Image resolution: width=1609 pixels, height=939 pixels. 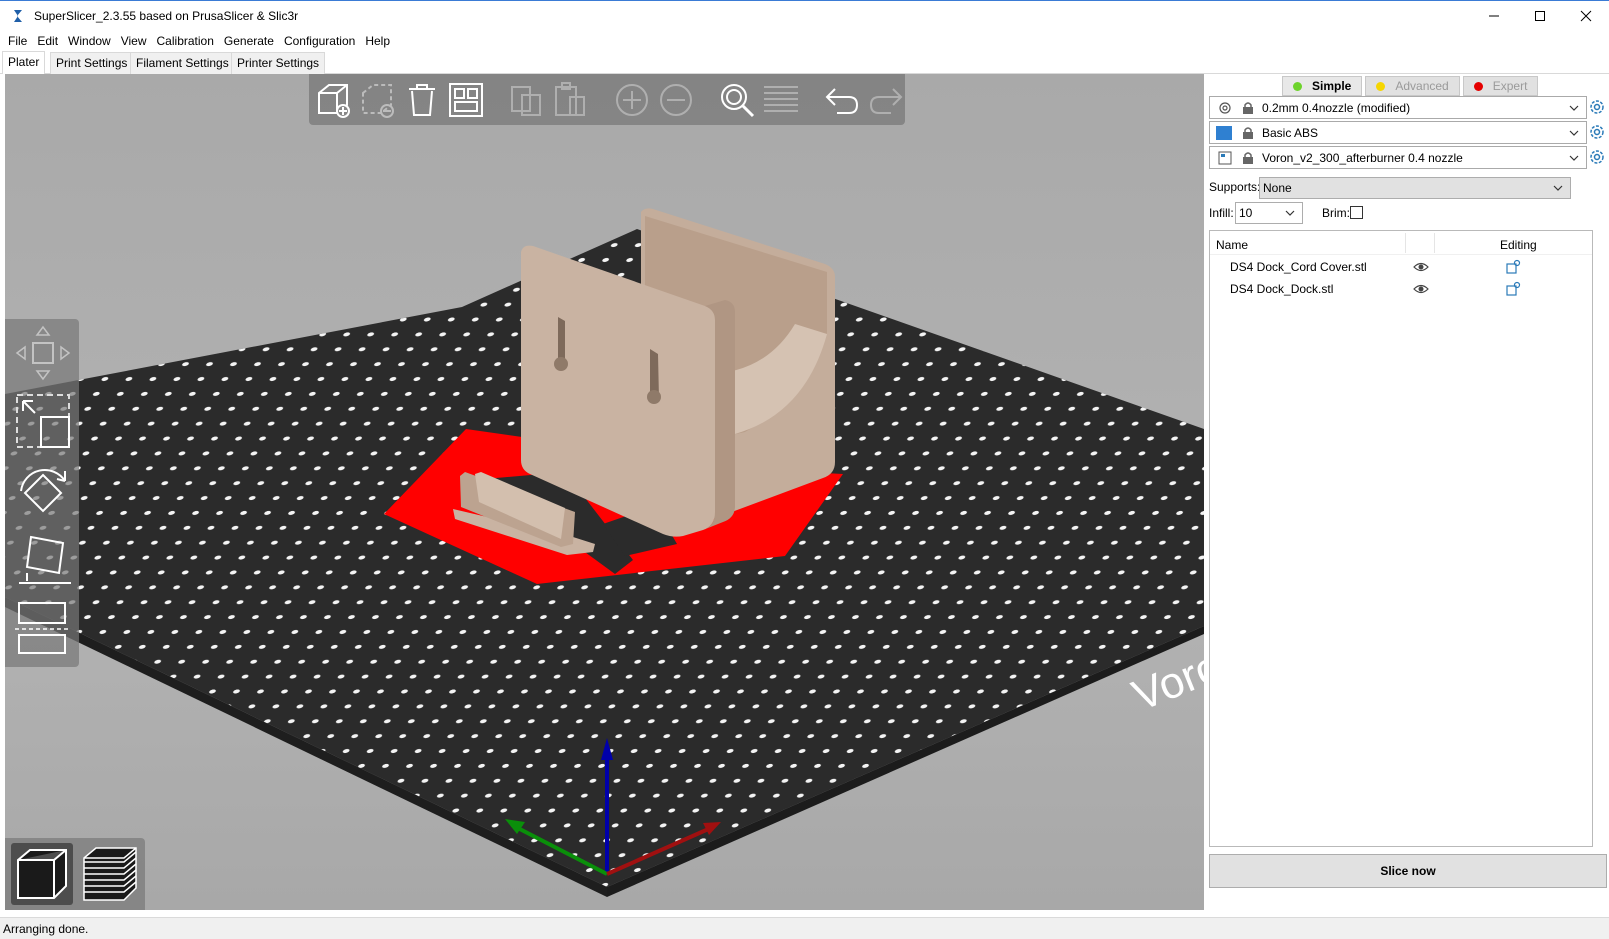 What do you see at coordinates (46, 929) in the screenshot?
I see `status-text: Arranging done.` at bounding box center [46, 929].